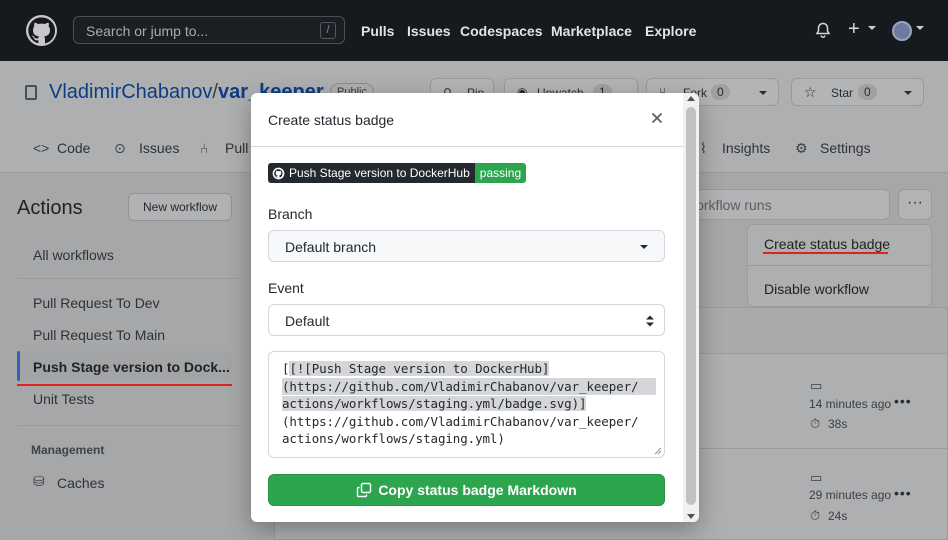  I want to click on branch-select: Default branch, so click(466, 246).